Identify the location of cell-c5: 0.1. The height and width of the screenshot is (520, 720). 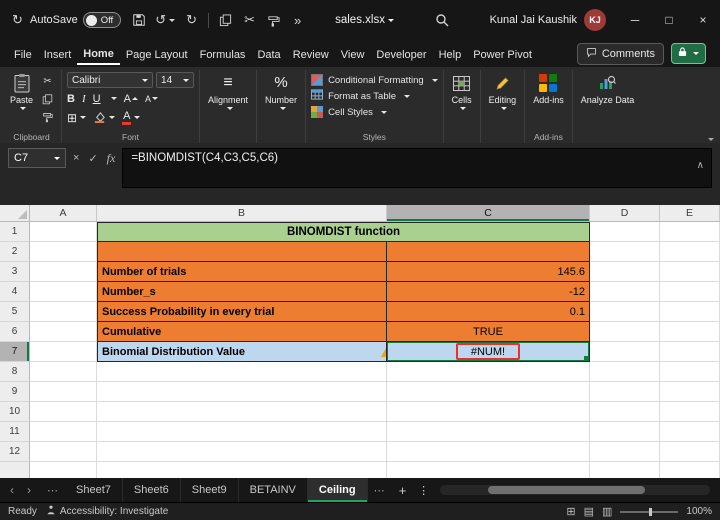
(488, 312).